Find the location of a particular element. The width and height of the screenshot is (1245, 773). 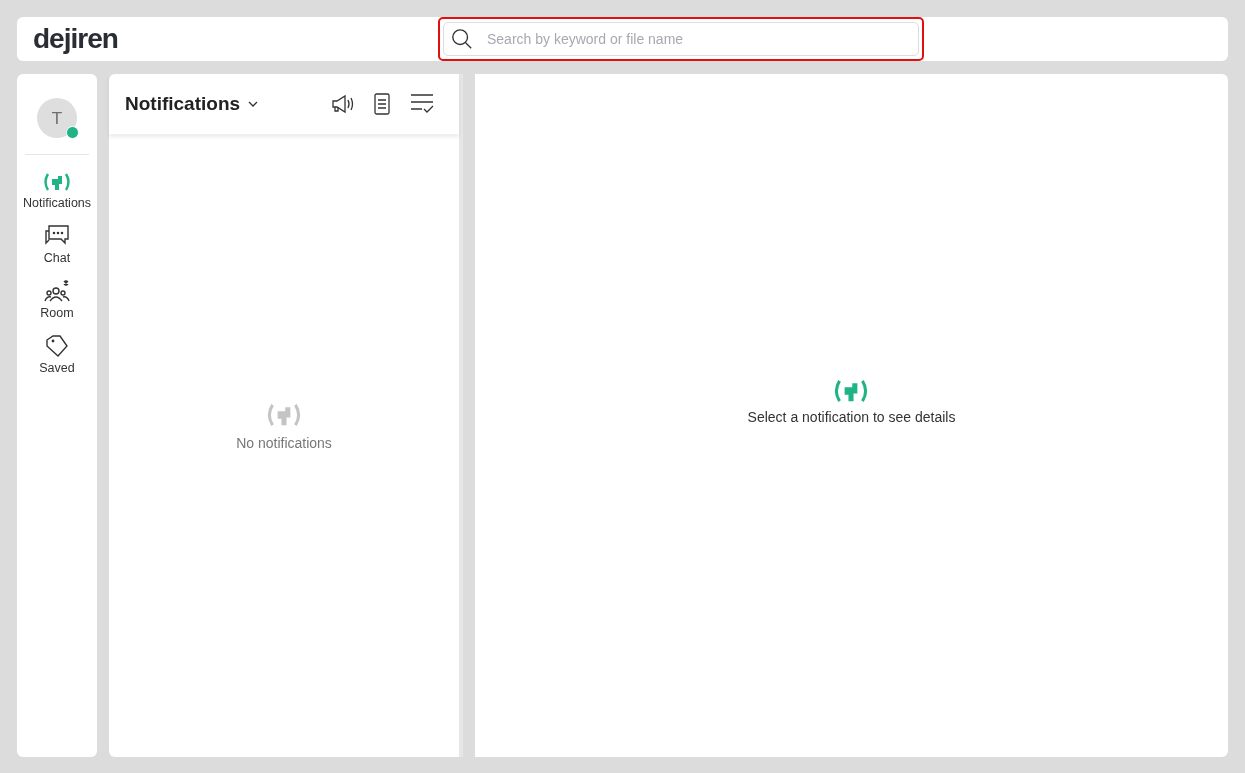

nav-item: Chat is located at coordinates (57, 244).